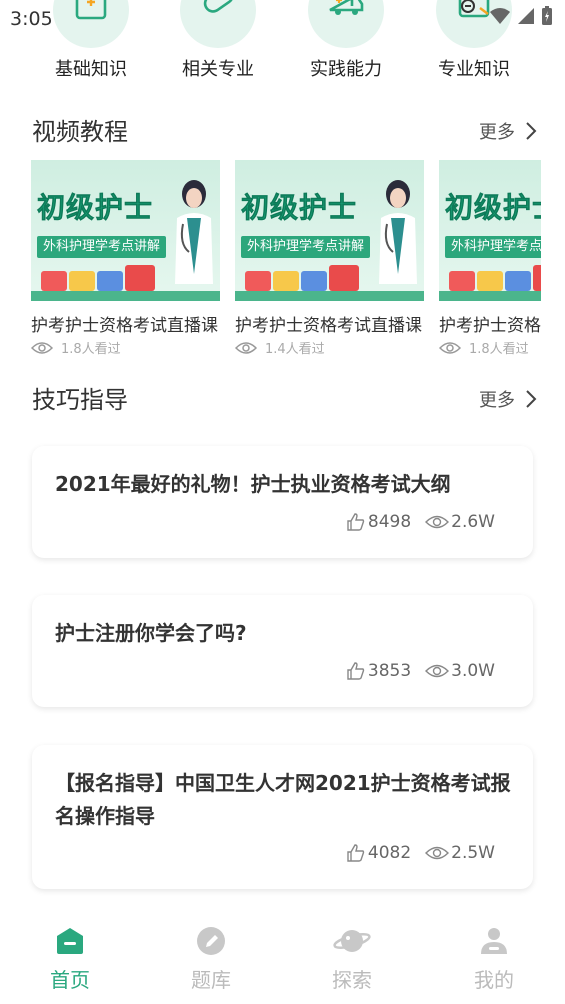  What do you see at coordinates (283, 799) in the screenshot?
I see `tip-title: 【报名指导】中国卫生人才网2021护士资格考试报名操作指导` at bounding box center [283, 799].